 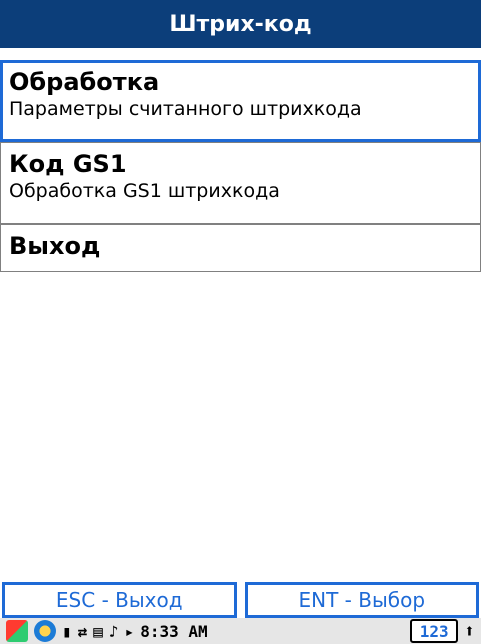 I want to click on window-title: Штрих-код, so click(x=240, y=24).